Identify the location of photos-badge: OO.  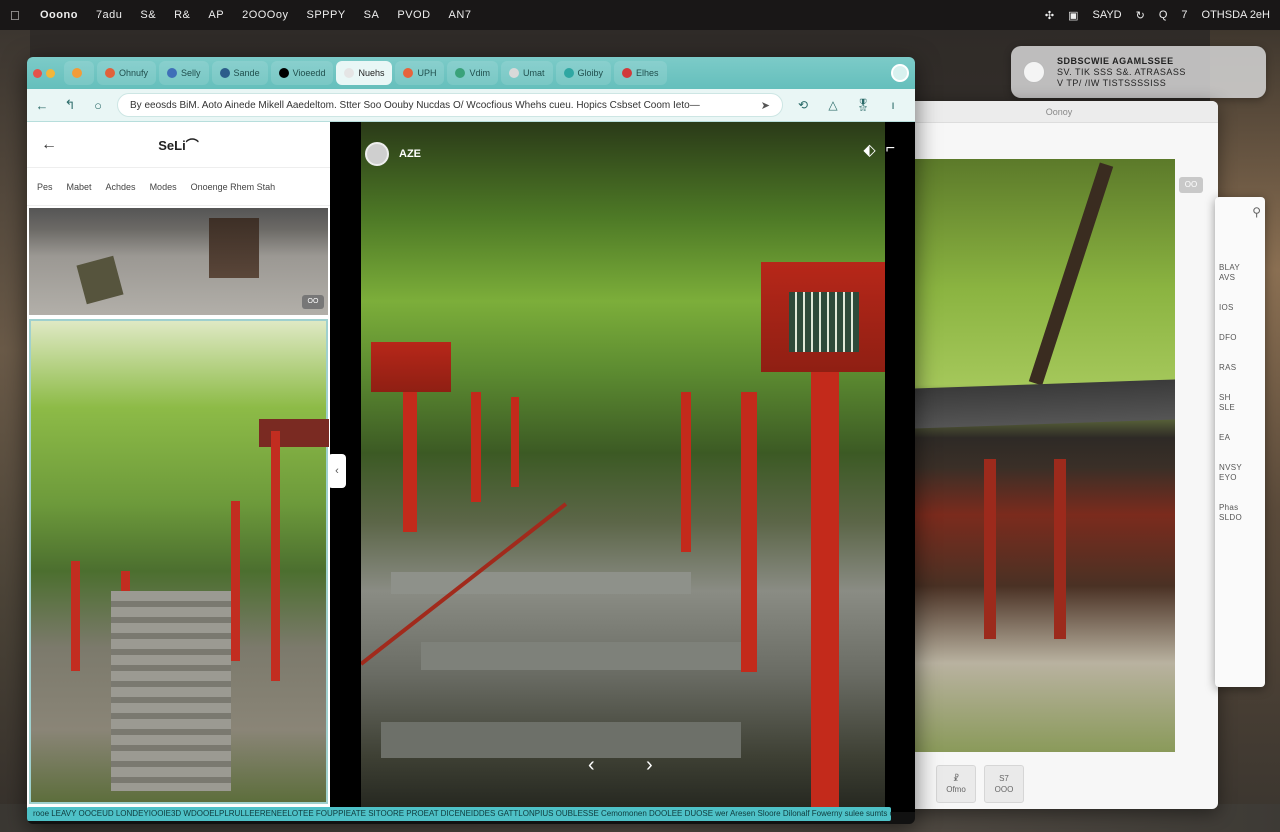
(1191, 185).